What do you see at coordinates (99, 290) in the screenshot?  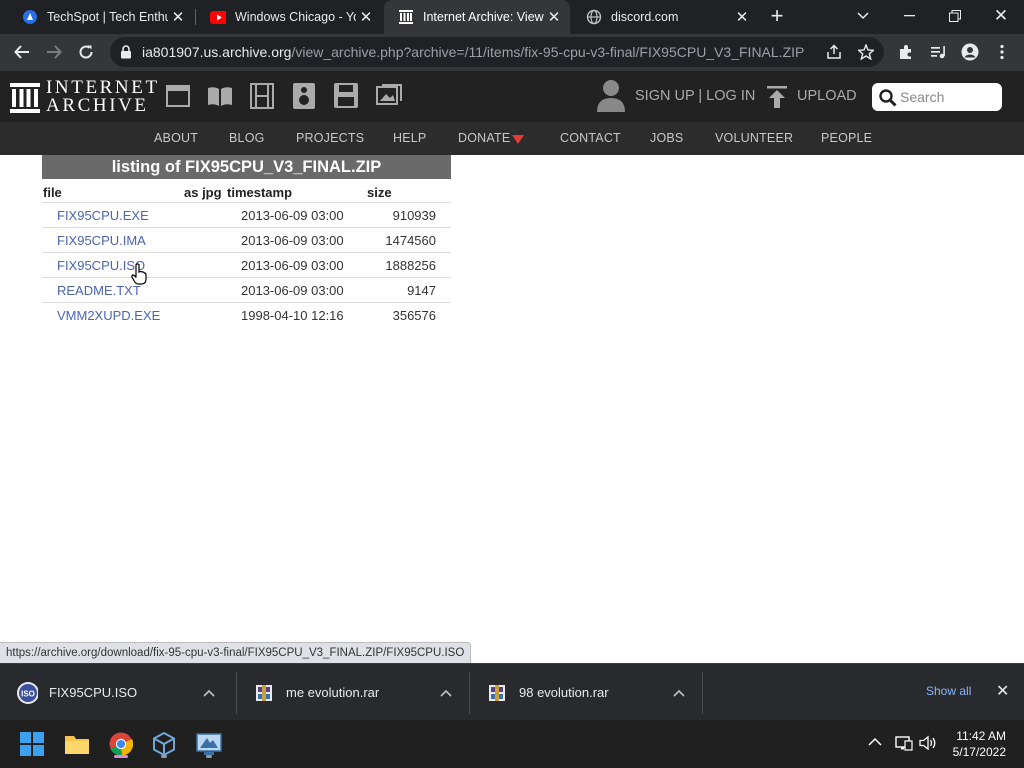 I see `file-link: README.TXT` at bounding box center [99, 290].